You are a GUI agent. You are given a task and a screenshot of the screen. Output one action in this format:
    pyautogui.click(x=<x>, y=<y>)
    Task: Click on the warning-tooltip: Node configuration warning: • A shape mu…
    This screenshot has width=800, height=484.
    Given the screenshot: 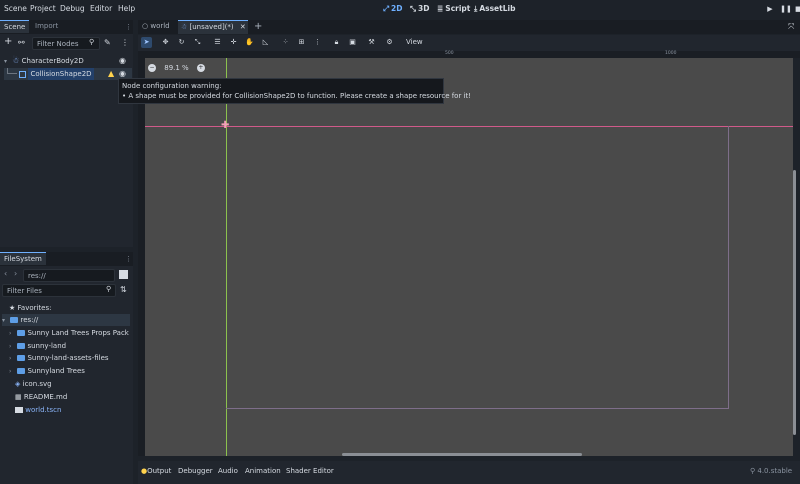 What is the action you would take?
    pyautogui.click(x=295, y=91)
    